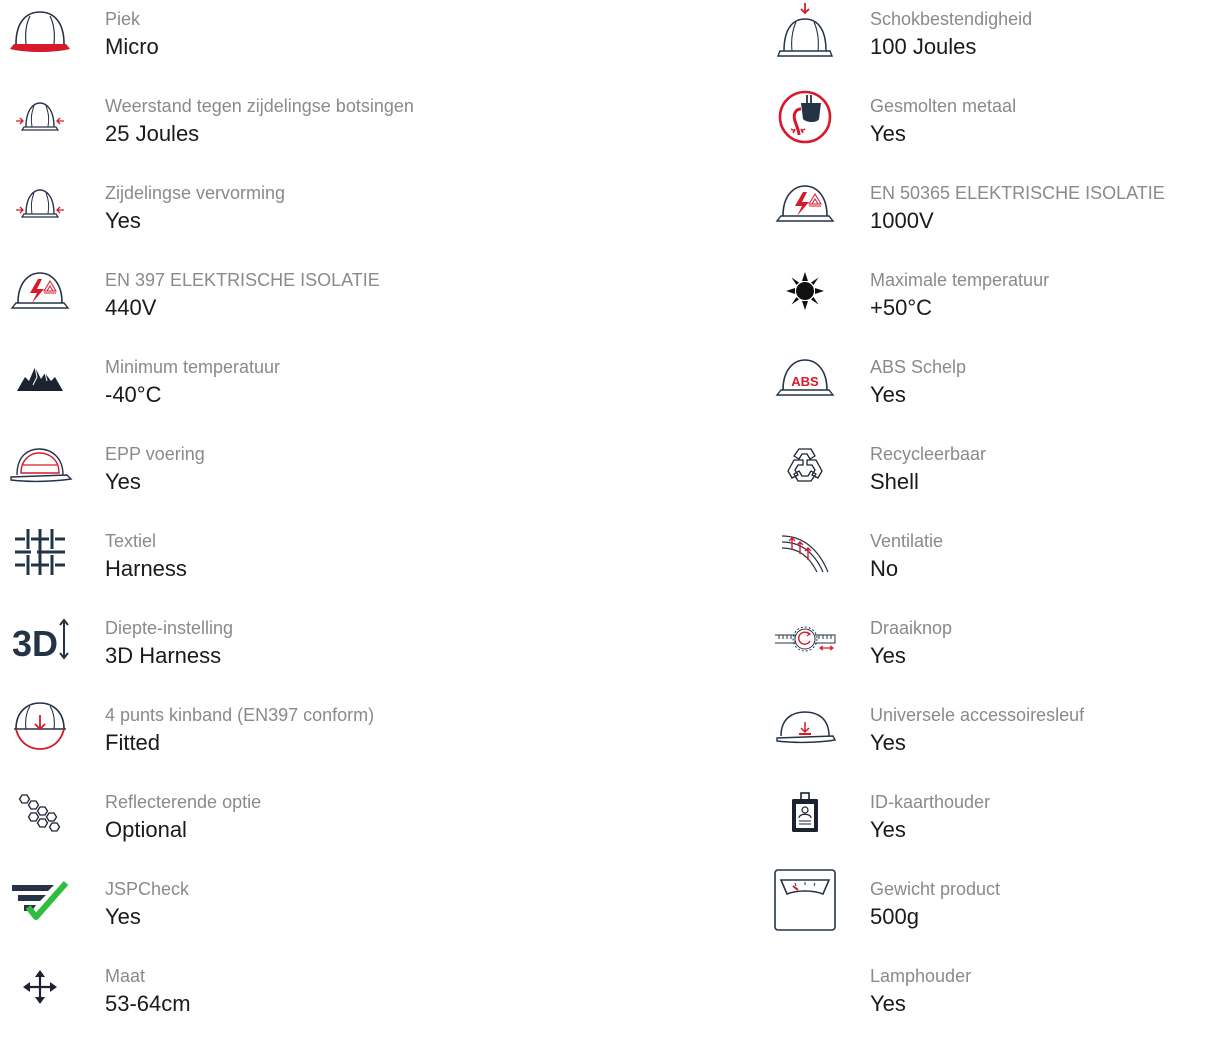  Describe the element at coordinates (40, 465) in the screenshot. I see `epp-liner-icon` at that location.